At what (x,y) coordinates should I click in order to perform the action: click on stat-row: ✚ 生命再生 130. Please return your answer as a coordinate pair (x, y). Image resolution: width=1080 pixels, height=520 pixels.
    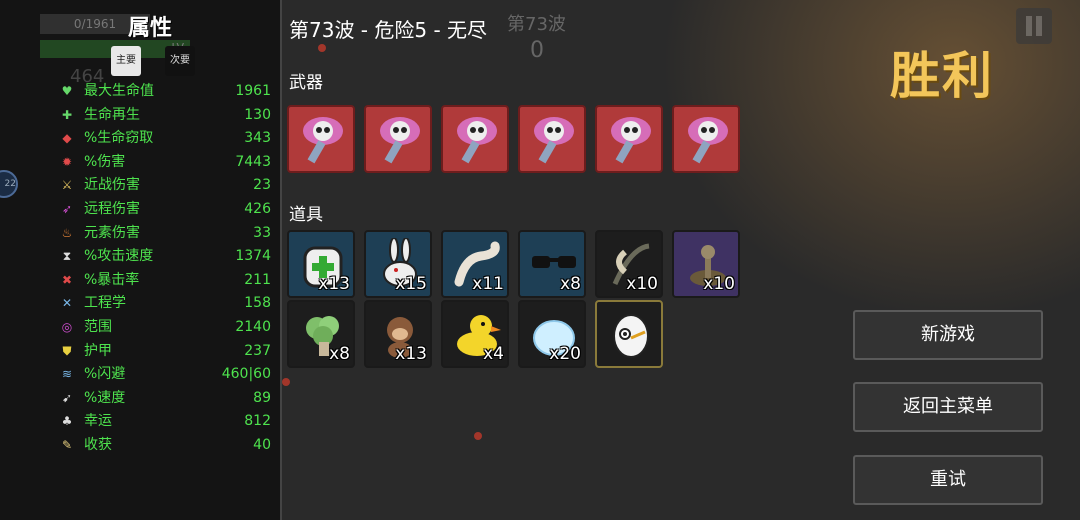
    Looking at the image, I should click on (166, 115).